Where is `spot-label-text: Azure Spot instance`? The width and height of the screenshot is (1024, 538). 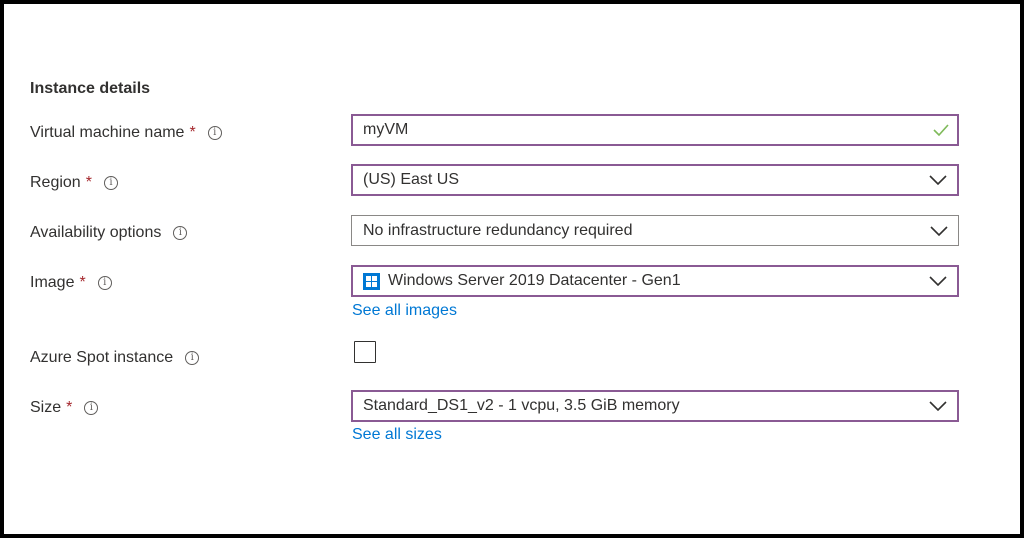
spot-label-text: Azure Spot instance is located at coordinates (102, 357).